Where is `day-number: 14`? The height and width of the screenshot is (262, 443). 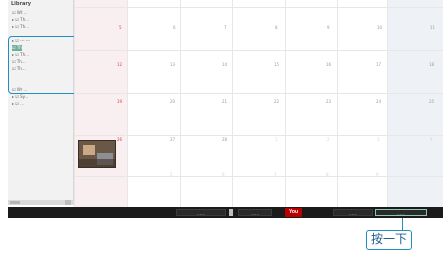 day-number: 14 is located at coordinates (224, 64).